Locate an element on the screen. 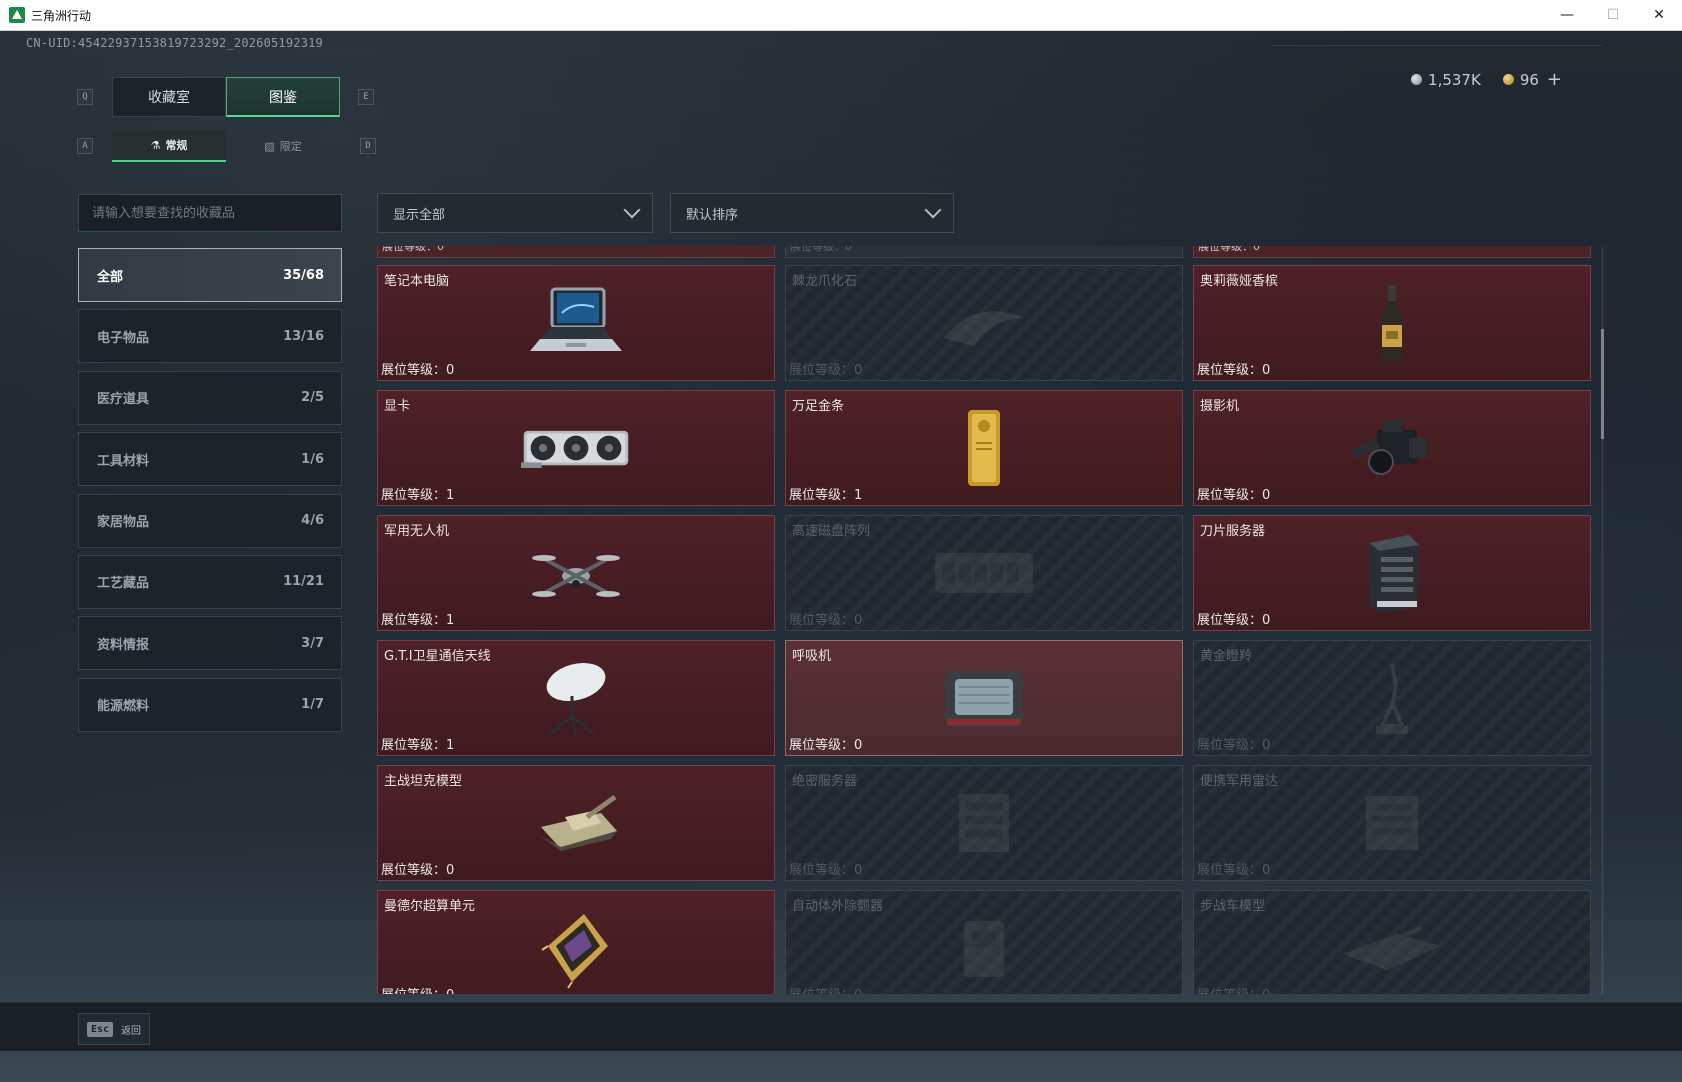  sort-dropdown: 默认排序 is located at coordinates (812, 213).